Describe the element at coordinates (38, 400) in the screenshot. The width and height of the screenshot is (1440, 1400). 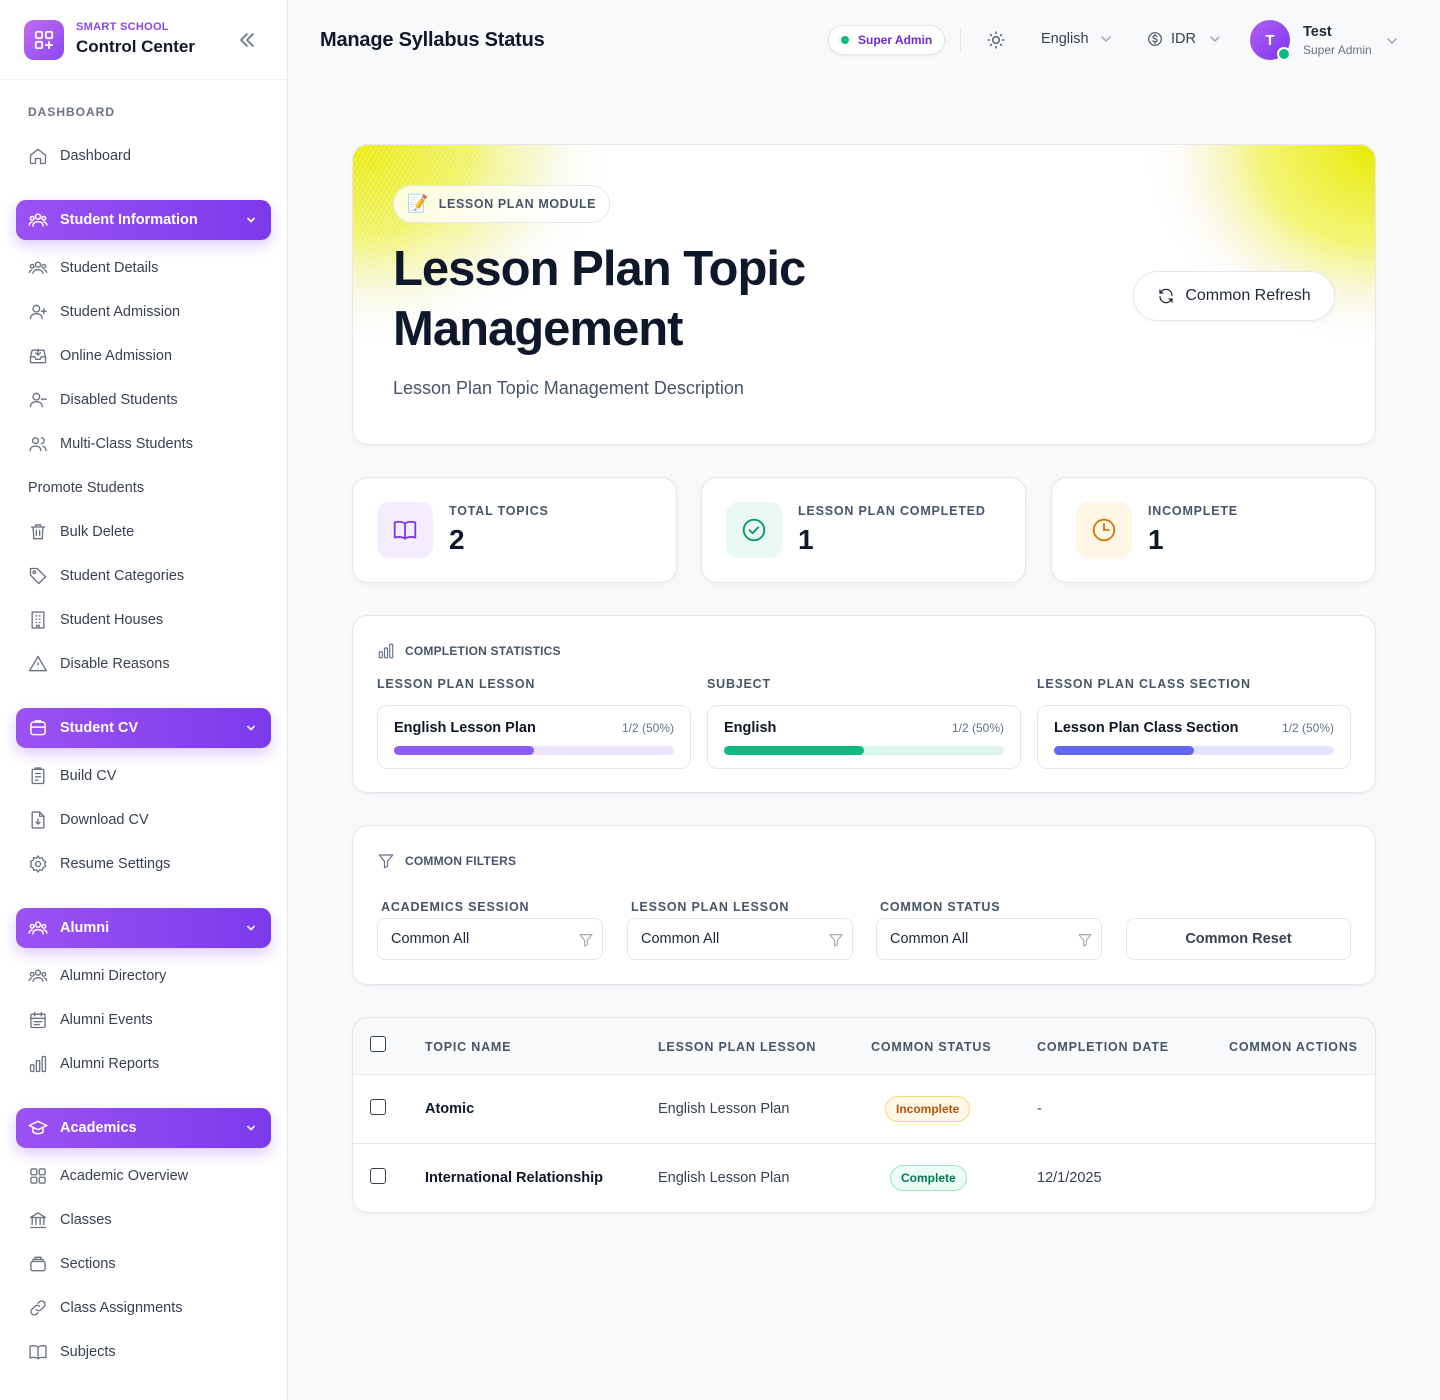
I see `user-minus-icon` at that location.